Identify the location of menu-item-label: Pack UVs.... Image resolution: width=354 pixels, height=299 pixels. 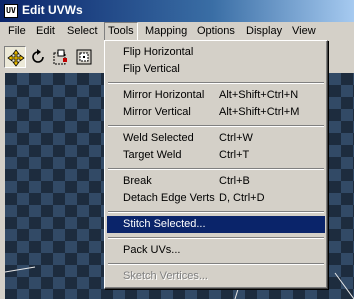
(152, 250).